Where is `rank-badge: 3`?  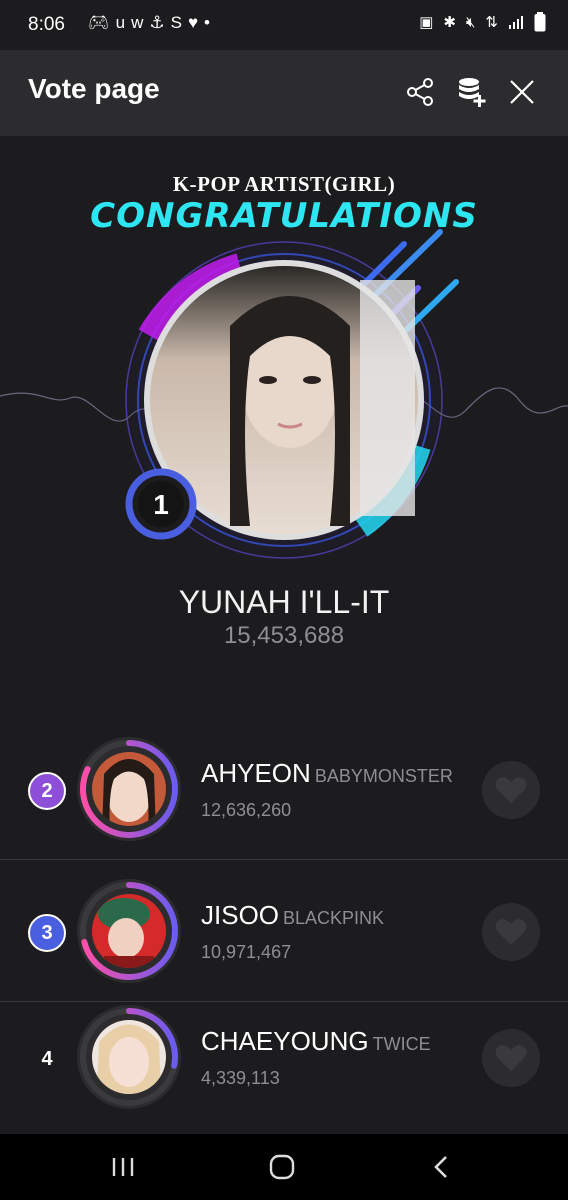
rank-badge: 3 is located at coordinates (47, 933).